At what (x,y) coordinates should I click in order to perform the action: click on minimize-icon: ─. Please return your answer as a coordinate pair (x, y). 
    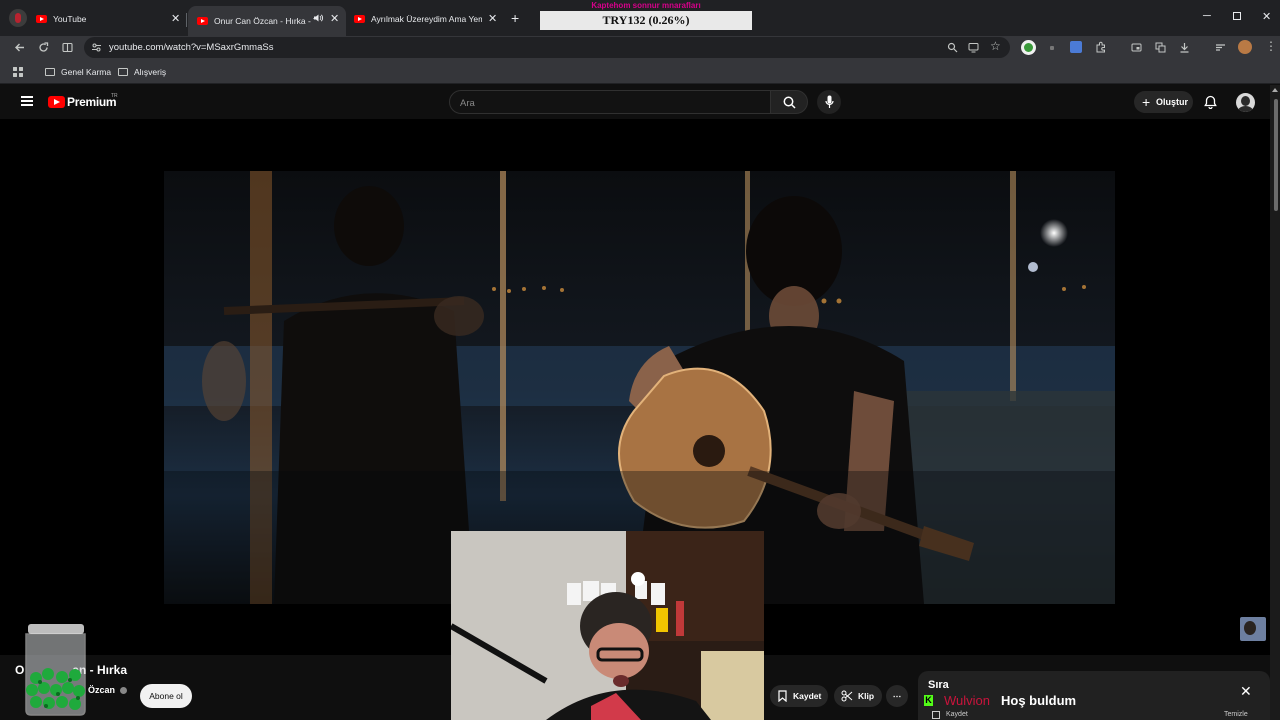
    Looking at the image, I should click on (1207, 16).